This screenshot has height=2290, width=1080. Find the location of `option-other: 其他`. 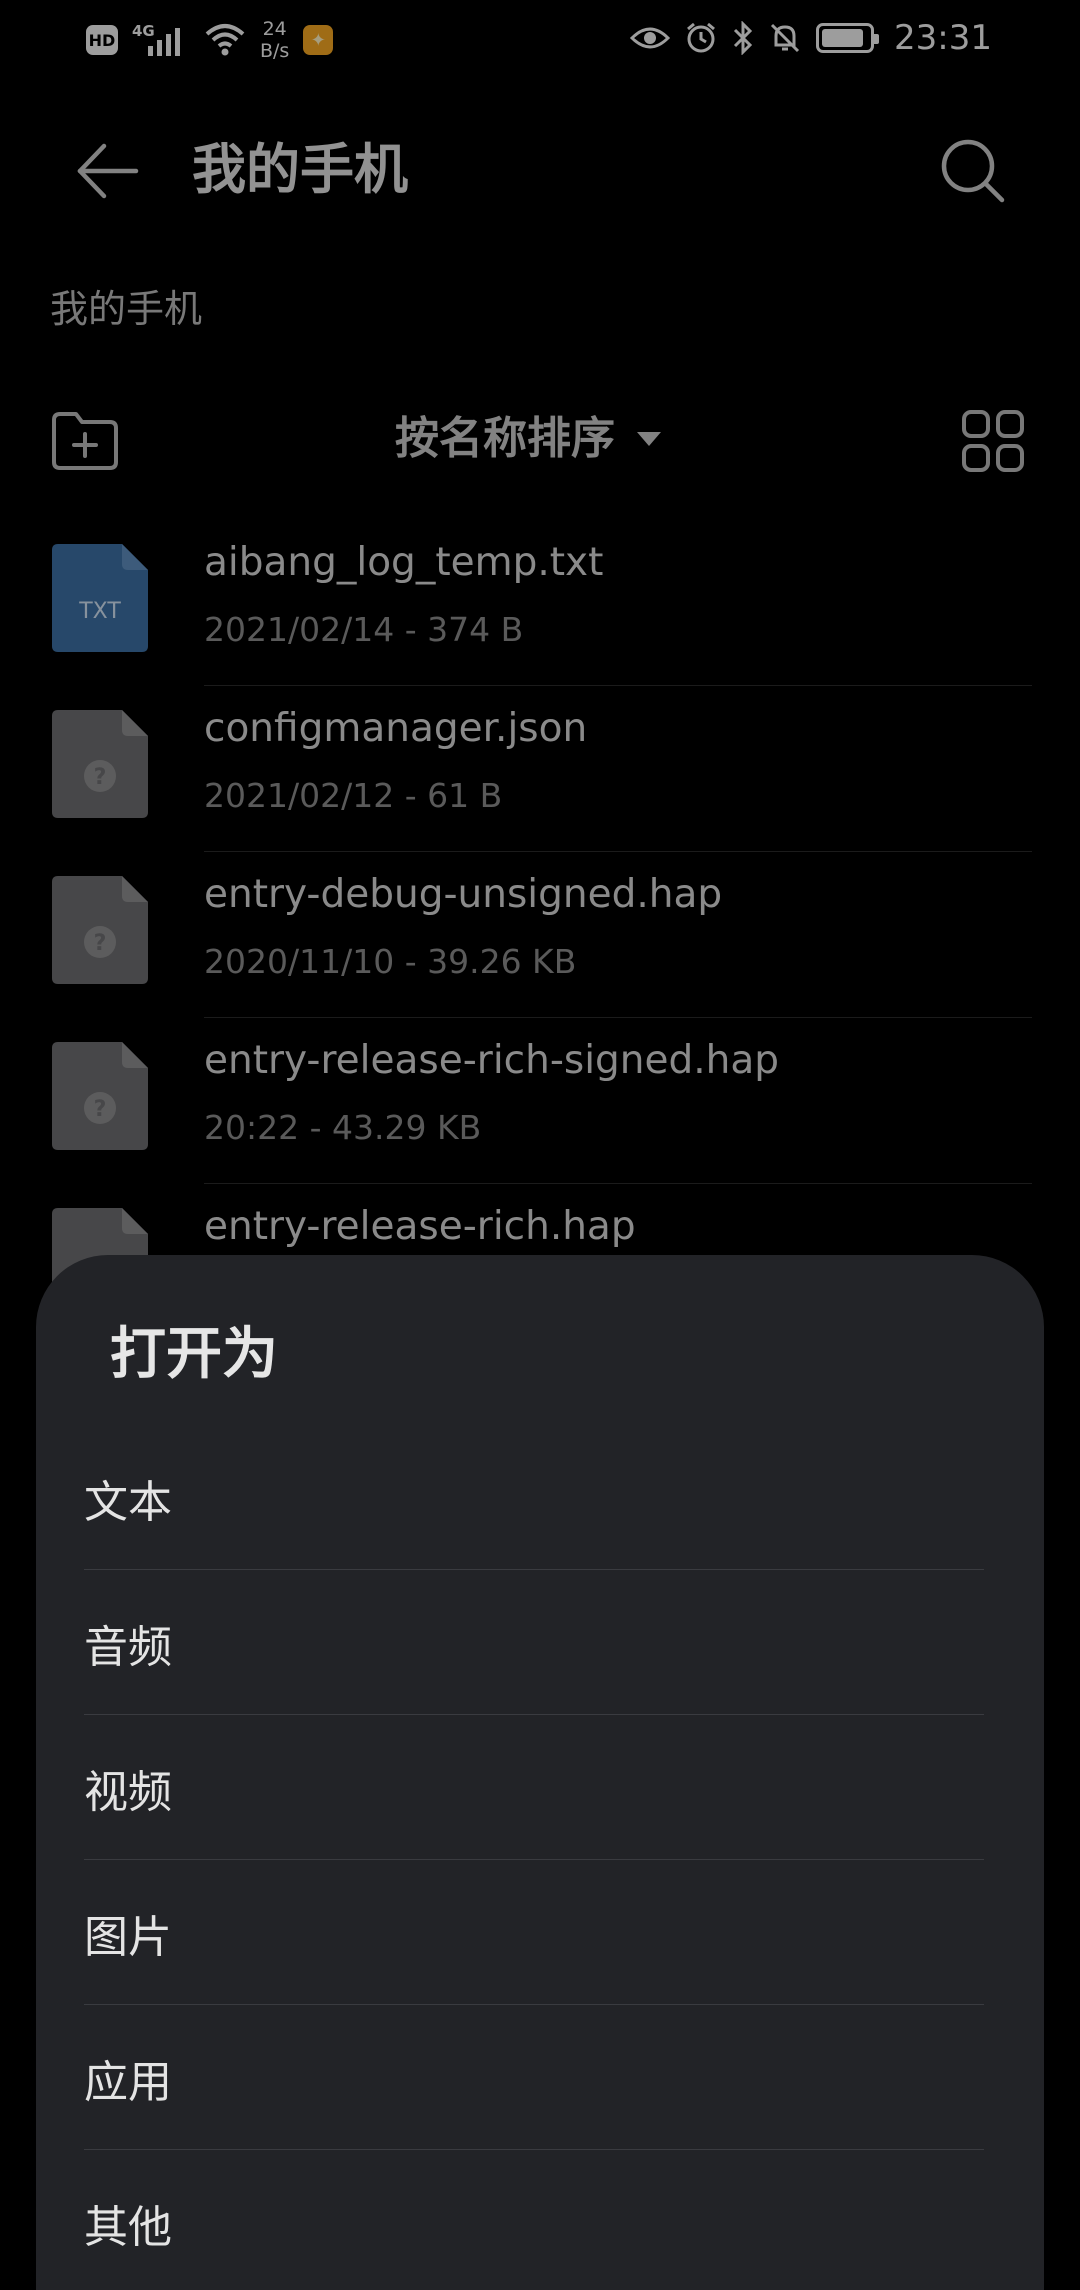

option-other: 其他 is located at coordinates (534, 2220).